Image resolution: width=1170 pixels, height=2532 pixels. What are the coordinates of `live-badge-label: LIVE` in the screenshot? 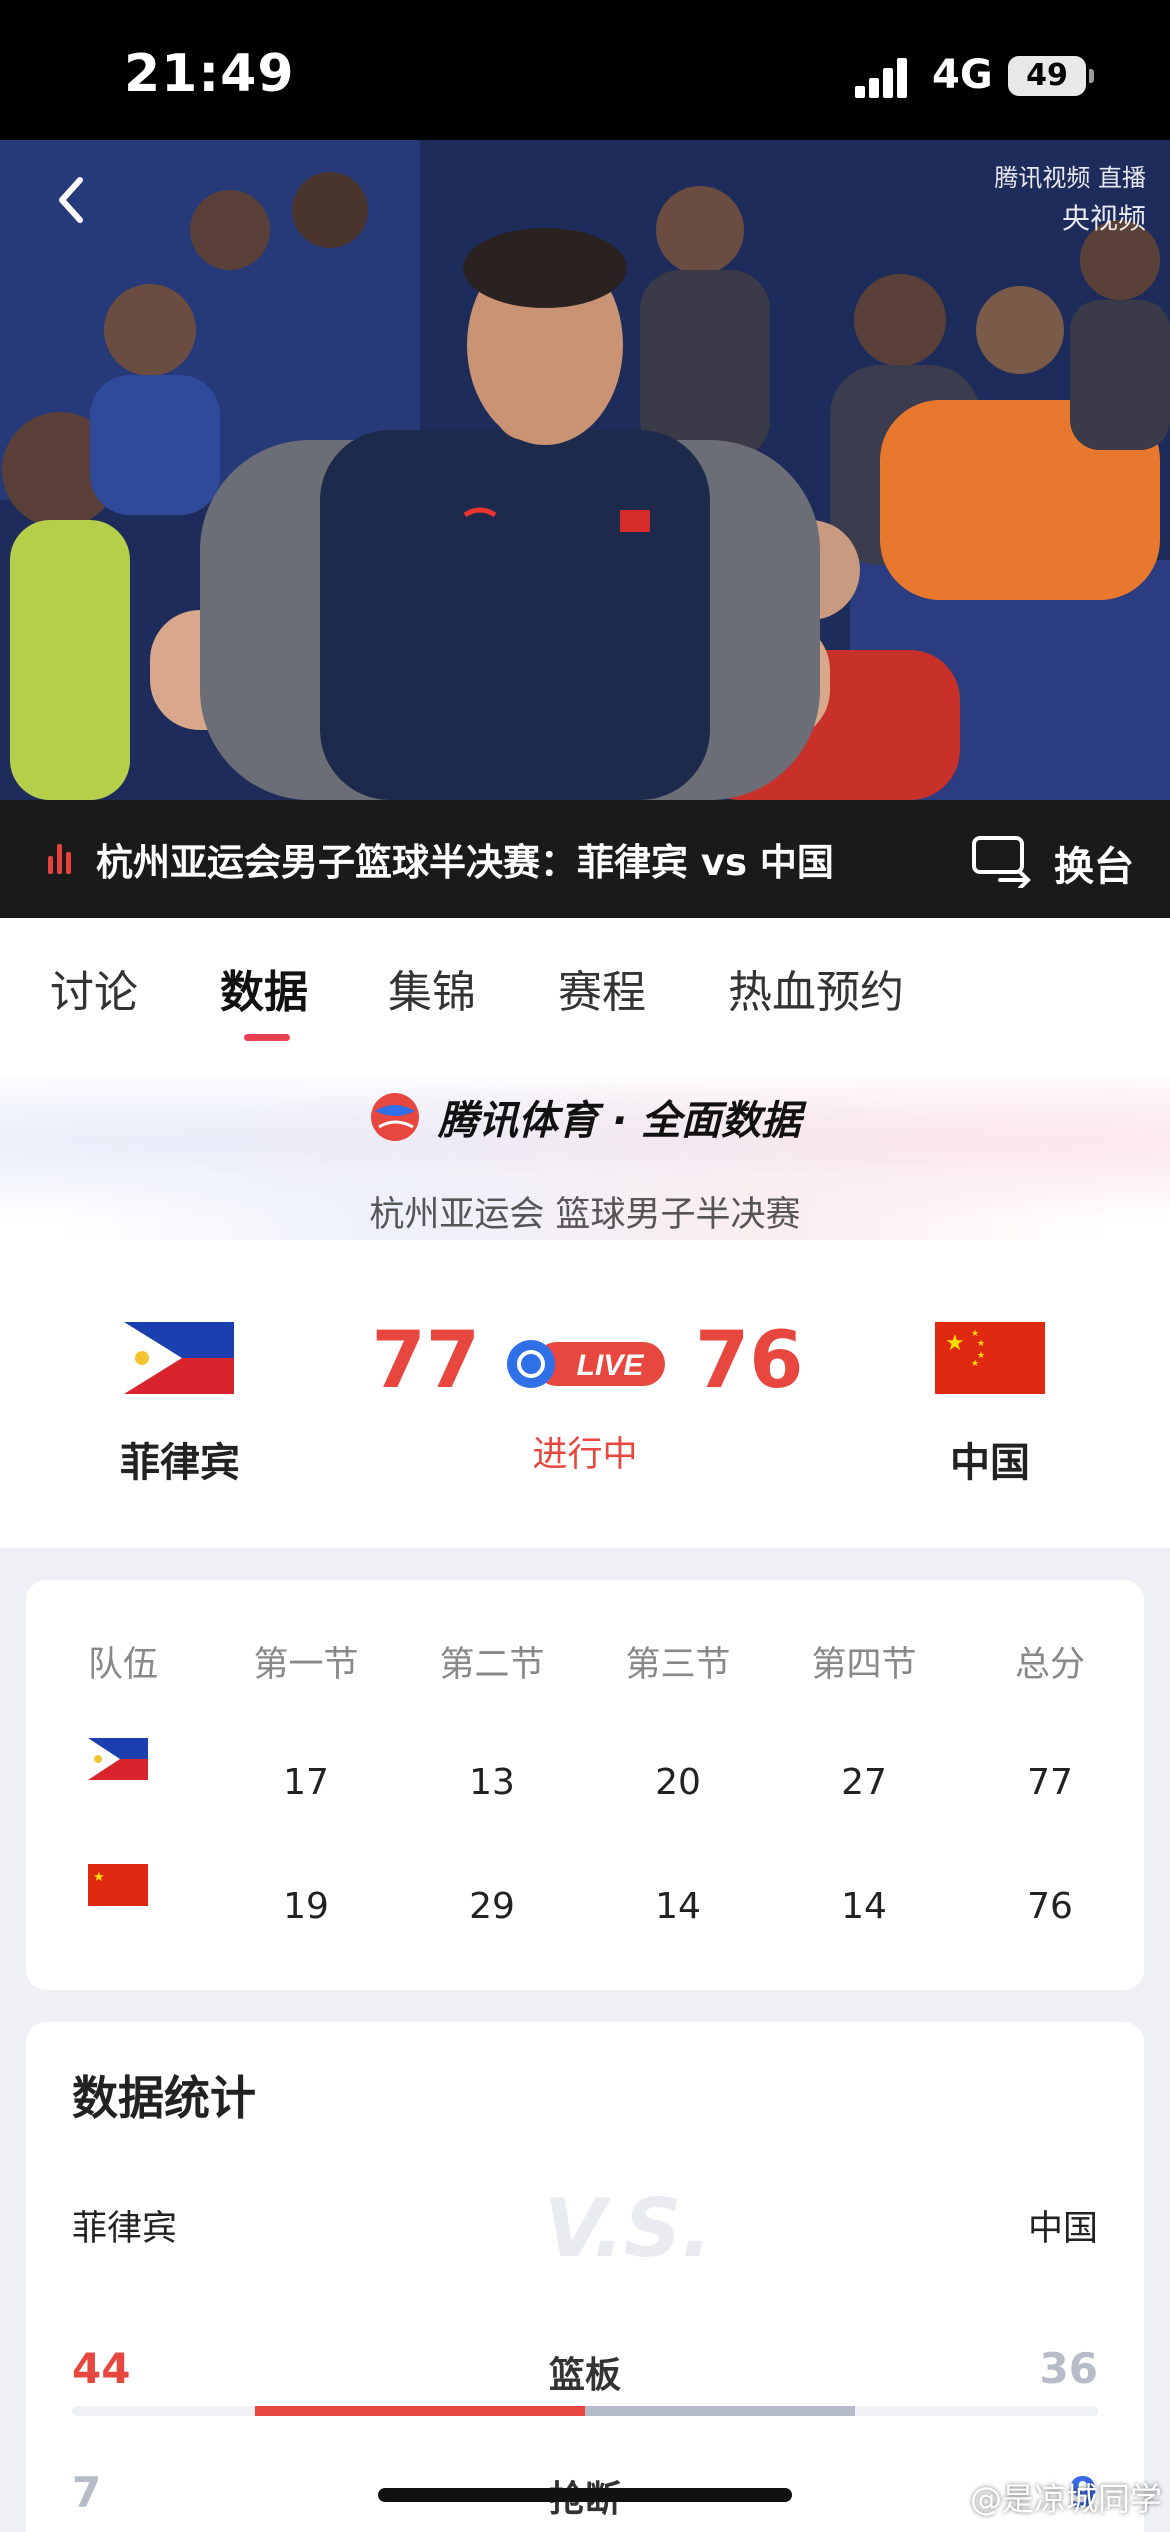 It's located at (611, 1365).